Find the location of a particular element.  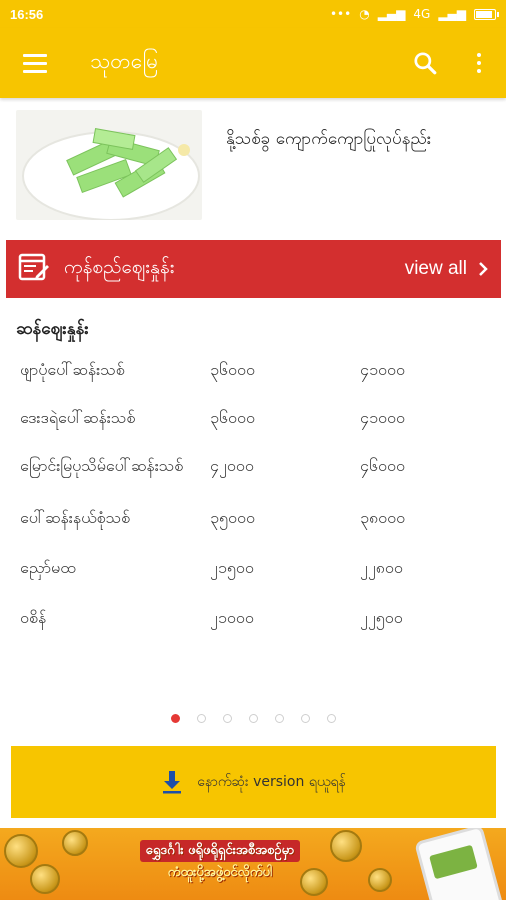

signal2-icon: ▂▄▆ is located at coordinates (452, 14).